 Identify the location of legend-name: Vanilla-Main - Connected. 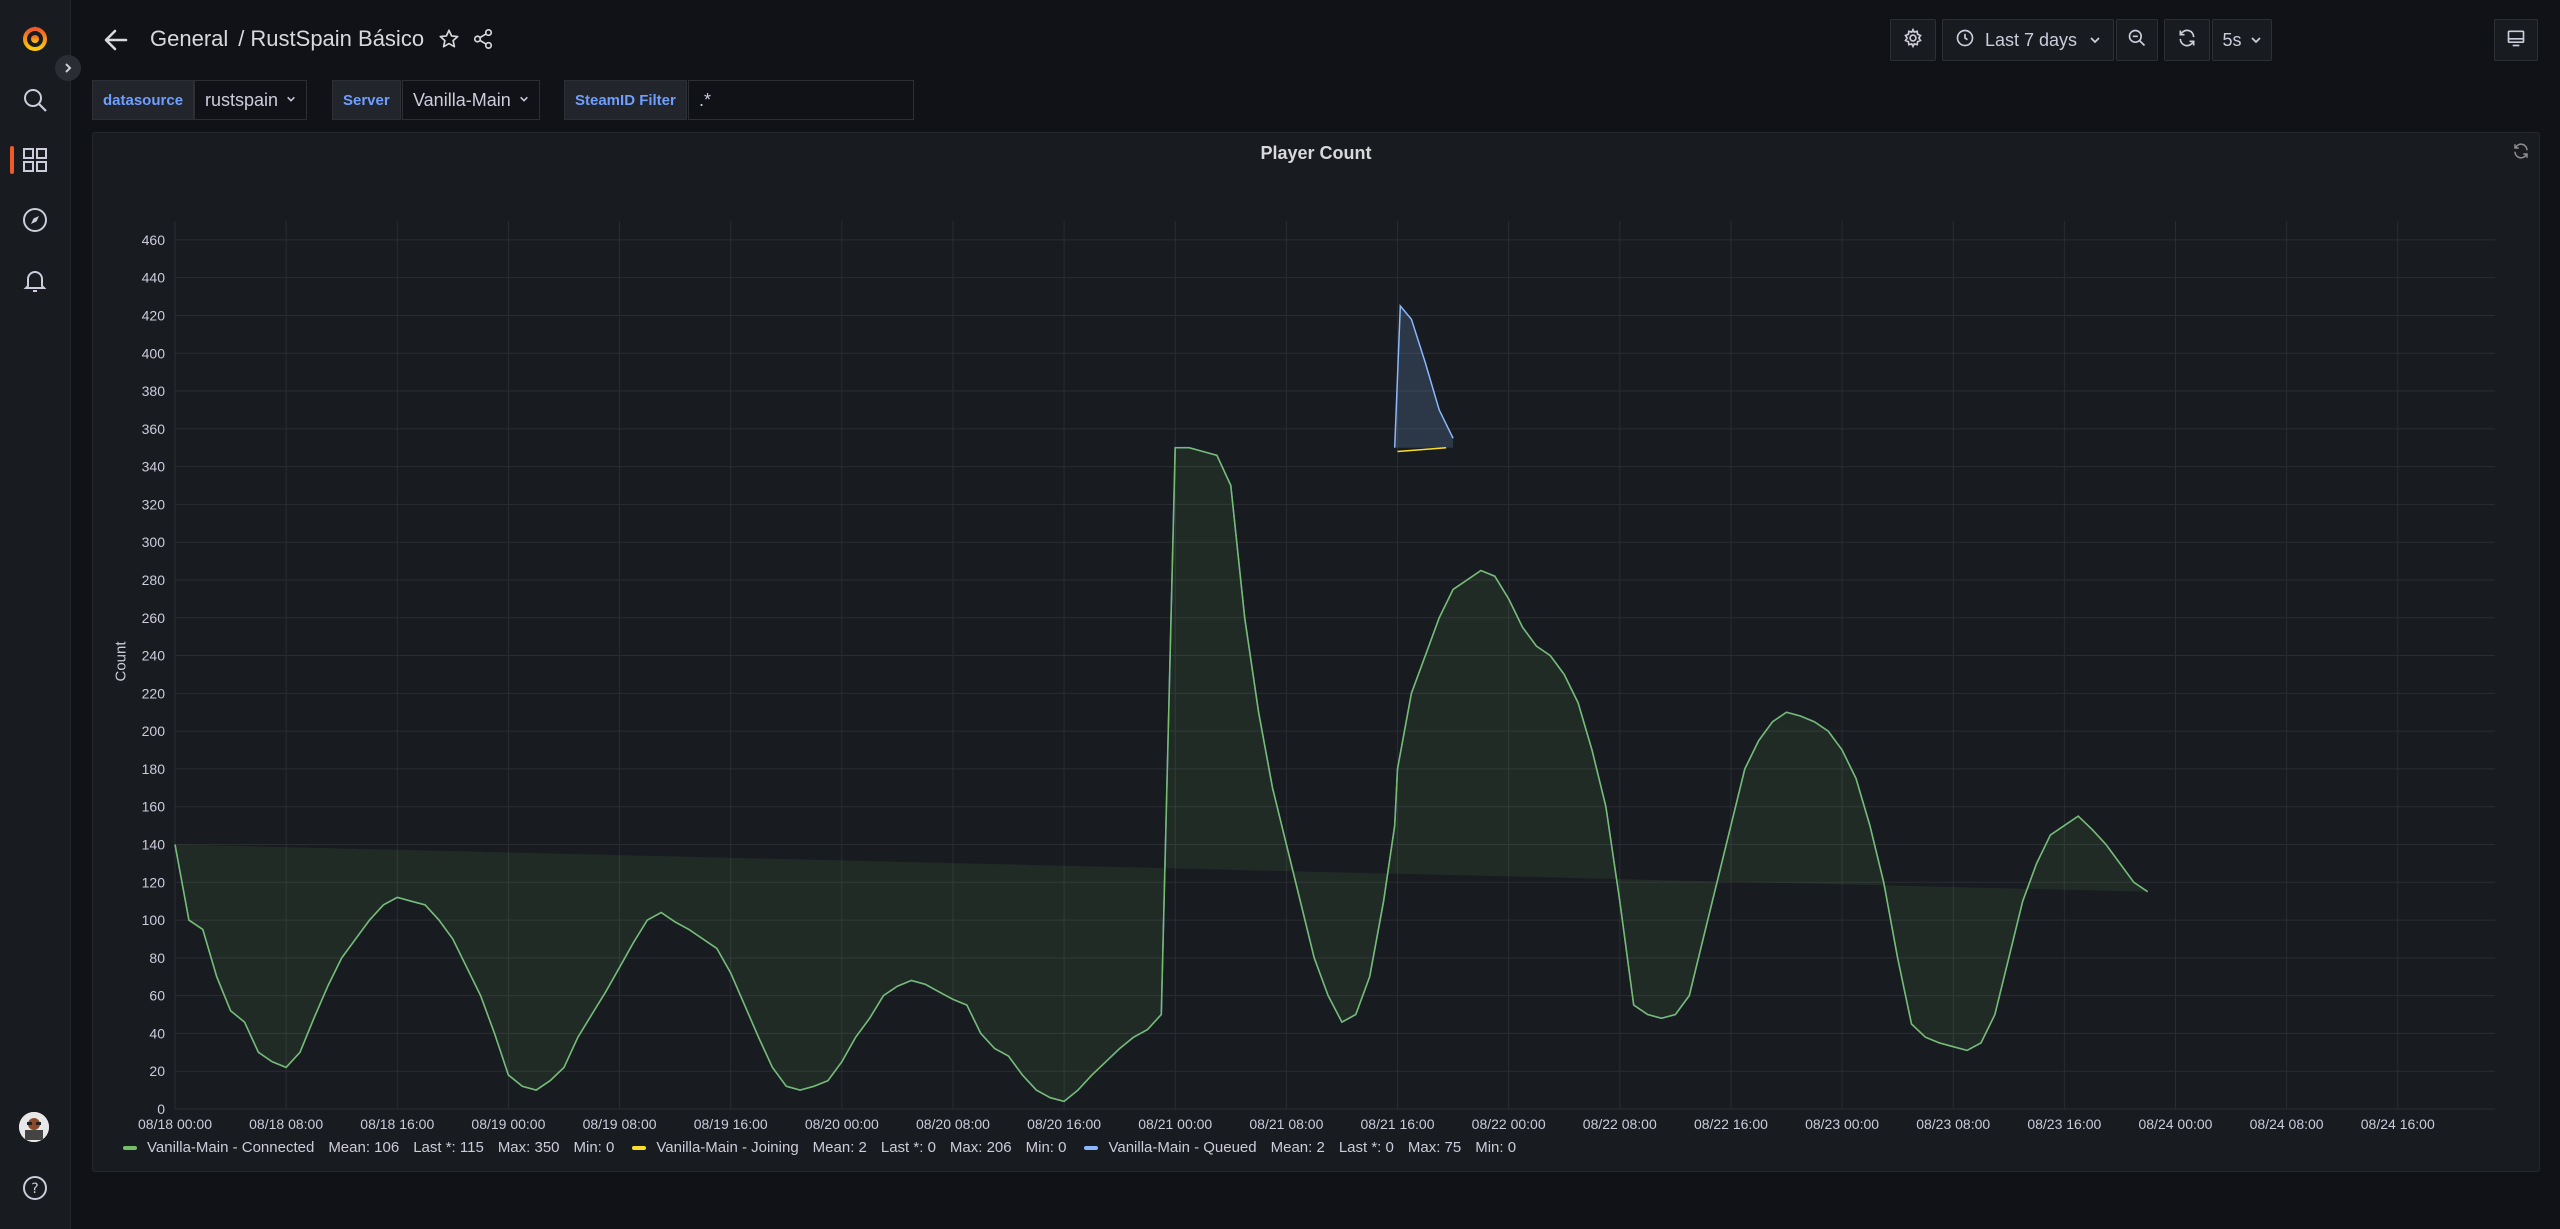
(231, 1147).